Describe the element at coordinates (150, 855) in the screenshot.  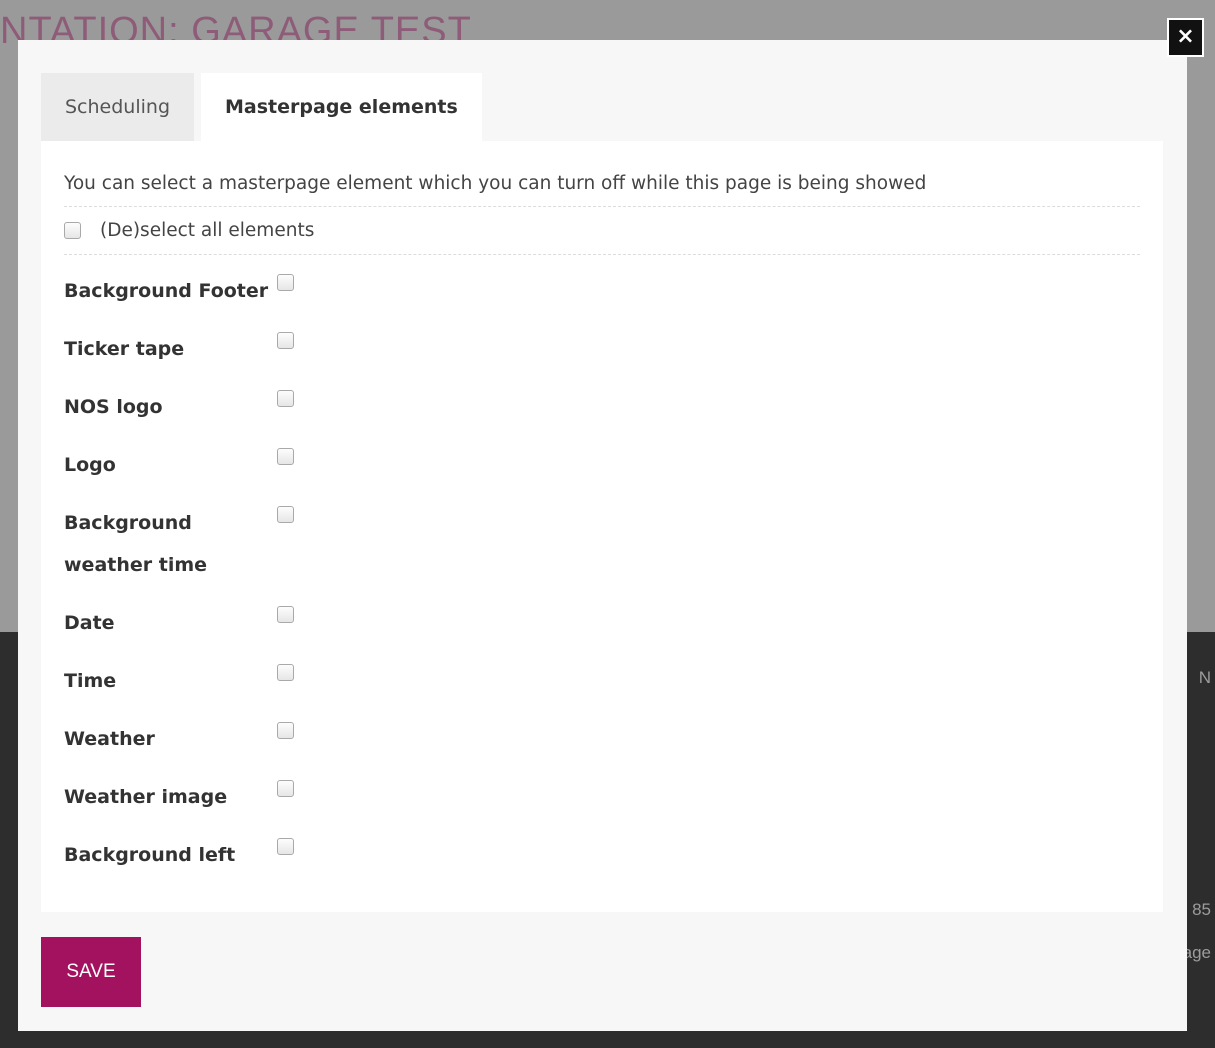
I see `masterpage-element-label: Background left` at that location.